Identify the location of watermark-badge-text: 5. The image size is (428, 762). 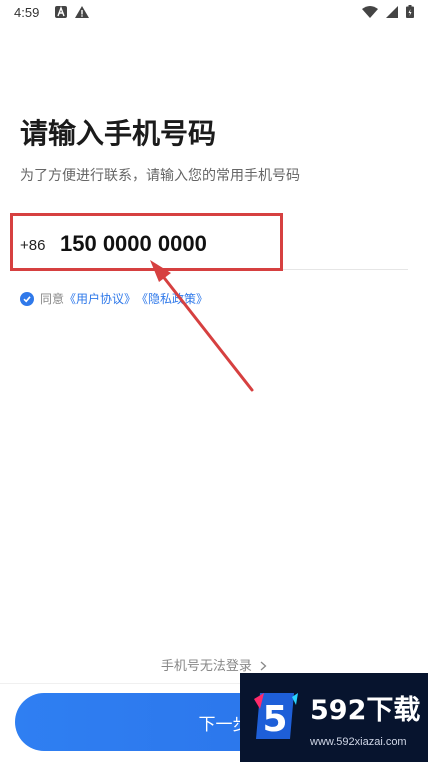
(274, 719).